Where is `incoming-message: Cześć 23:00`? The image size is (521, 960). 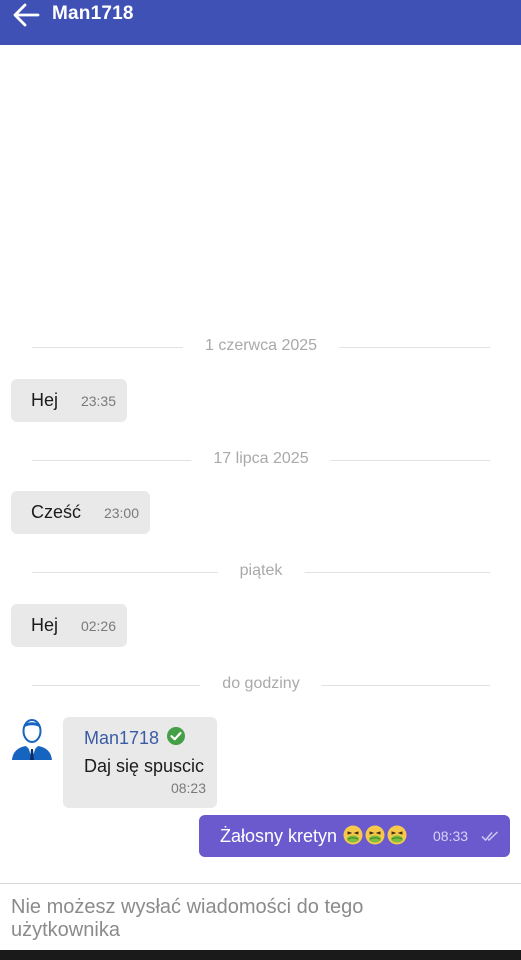 incoming-message: Cześć 23:00 is located at coordinates (80, 512).